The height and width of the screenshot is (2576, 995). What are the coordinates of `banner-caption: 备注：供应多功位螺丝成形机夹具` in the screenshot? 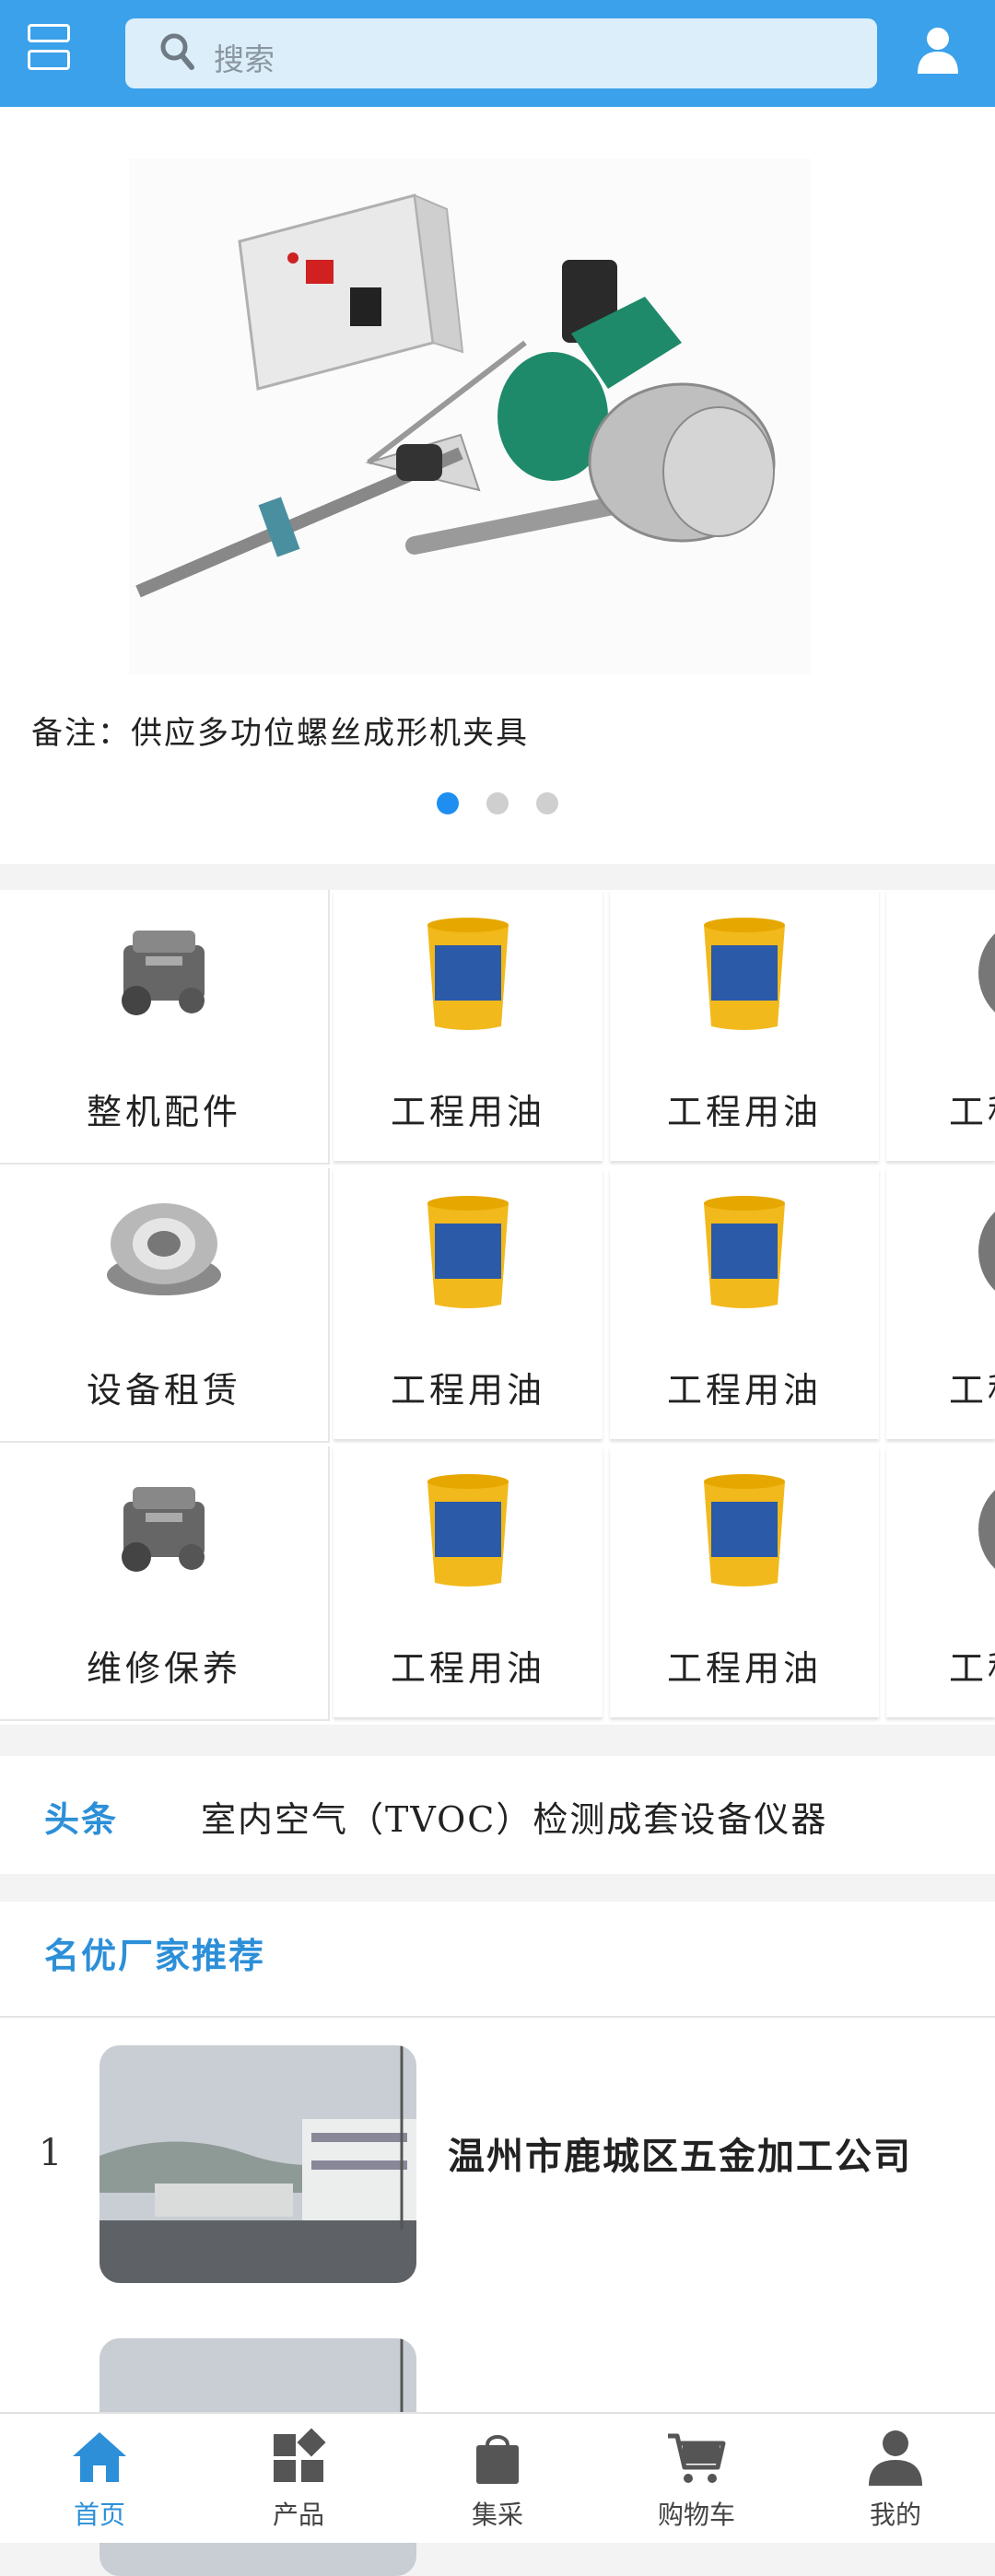 It's located at (280, 733).